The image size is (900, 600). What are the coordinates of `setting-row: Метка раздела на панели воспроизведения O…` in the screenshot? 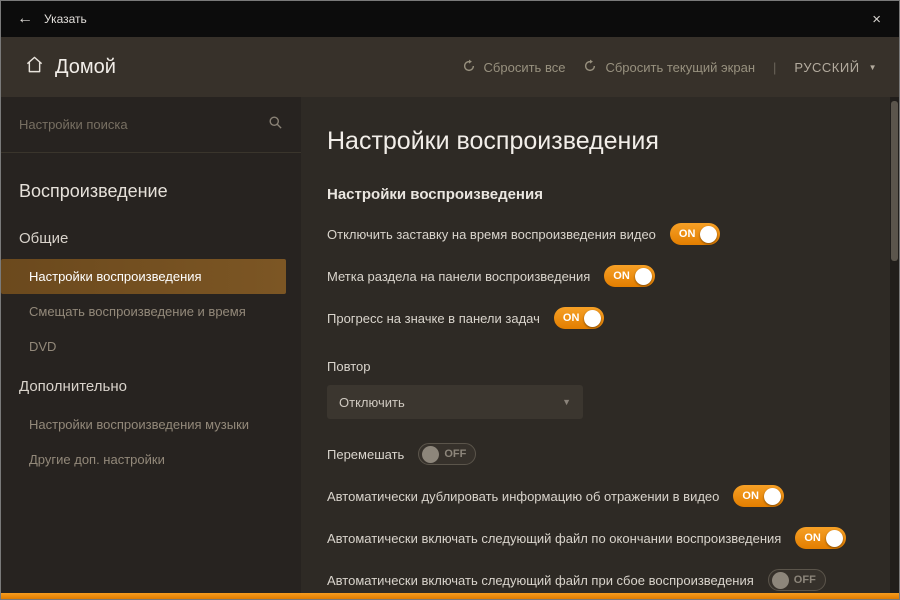 It's located at (596, 276).